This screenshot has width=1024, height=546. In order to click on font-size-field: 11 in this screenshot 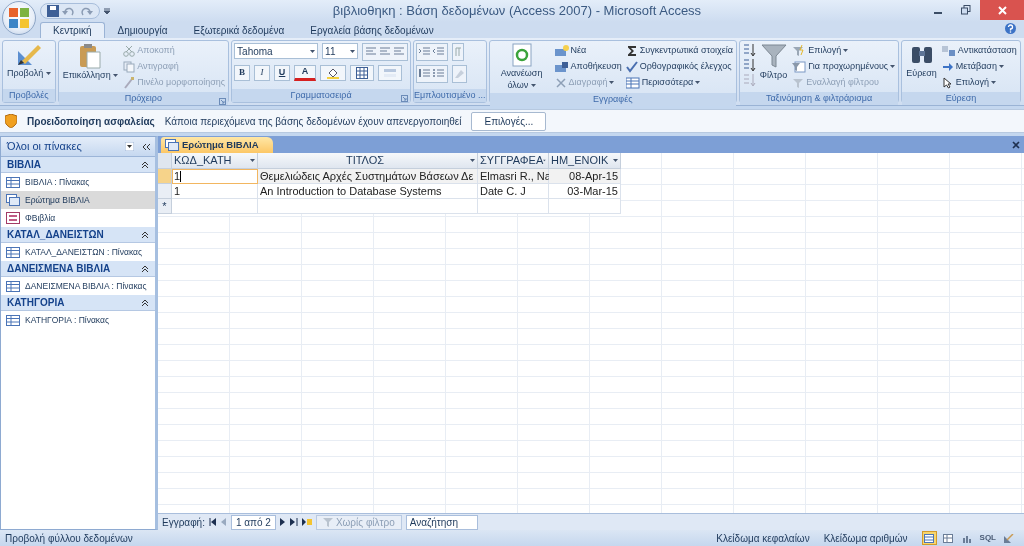, I will do `click(340, 51)`.